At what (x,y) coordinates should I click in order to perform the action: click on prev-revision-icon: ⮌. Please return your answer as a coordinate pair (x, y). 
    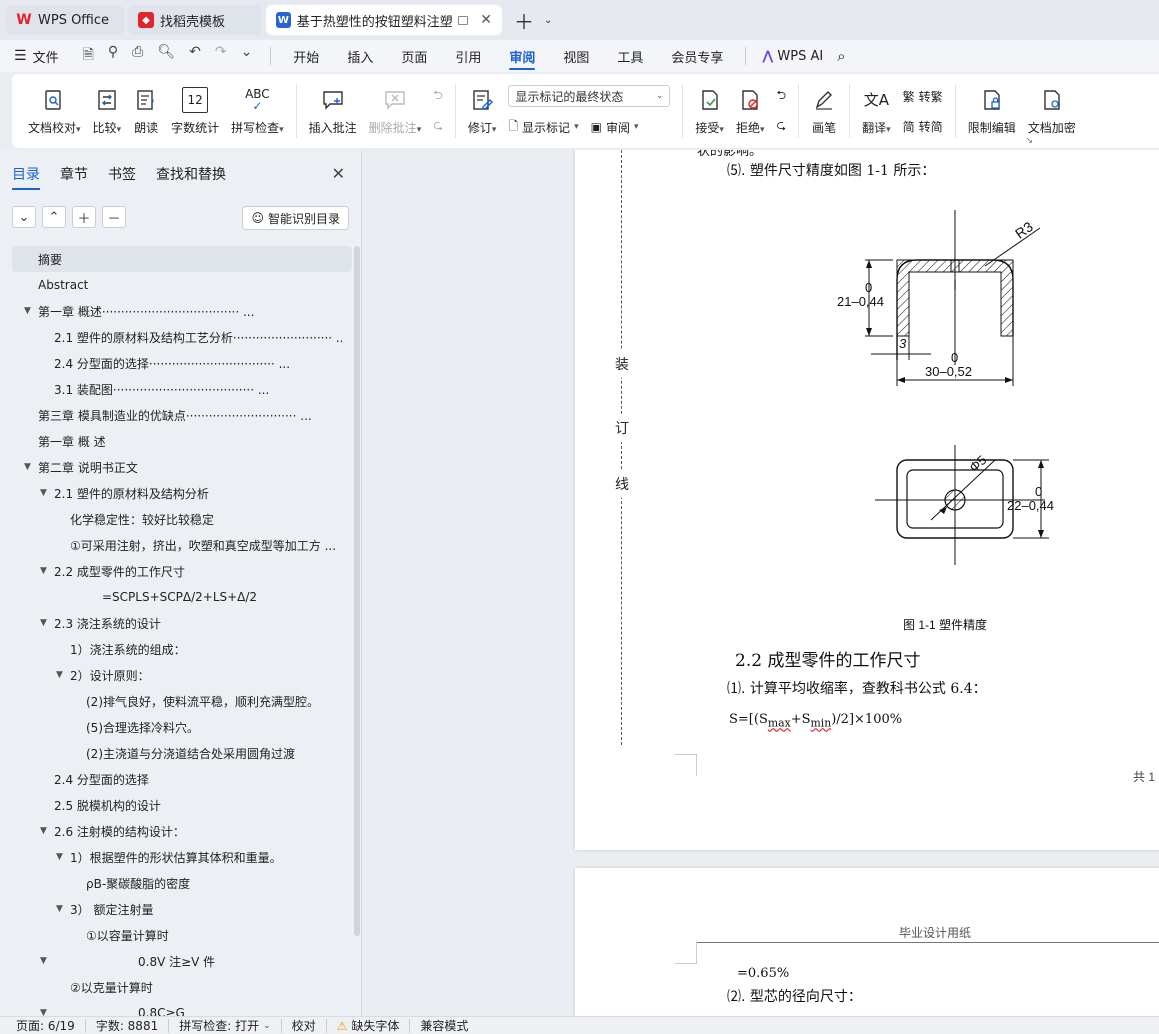
    Looking at the image, I should click on (781, 96).